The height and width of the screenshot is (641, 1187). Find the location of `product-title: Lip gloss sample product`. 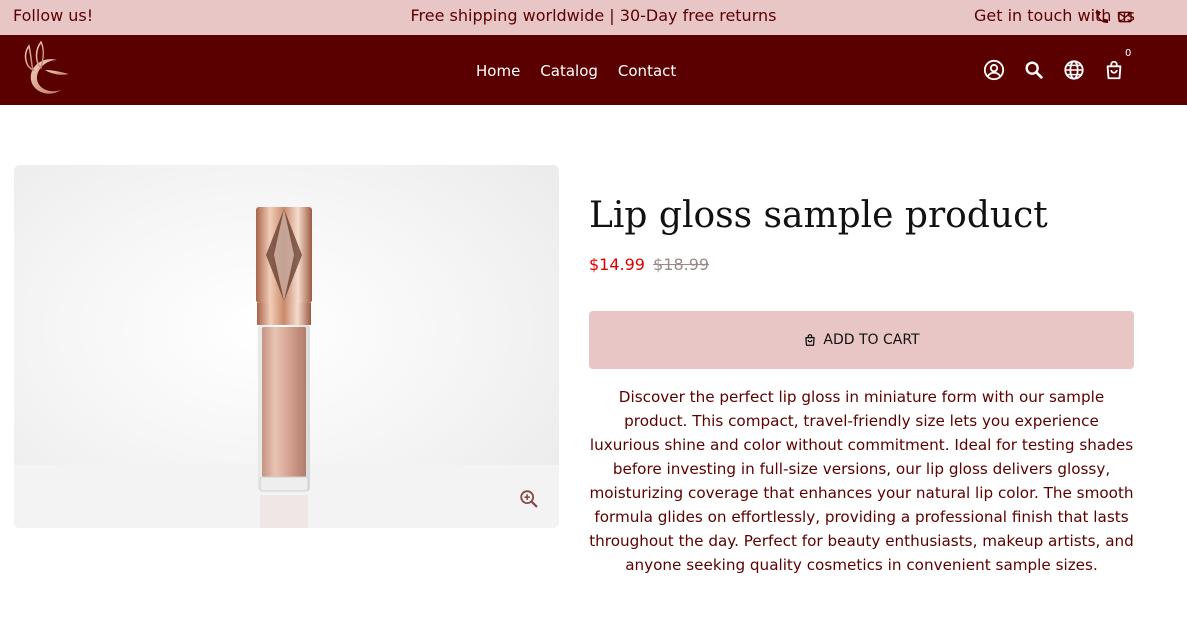

product-title: Lip gloss sample product is located at coordinates (818, 215).